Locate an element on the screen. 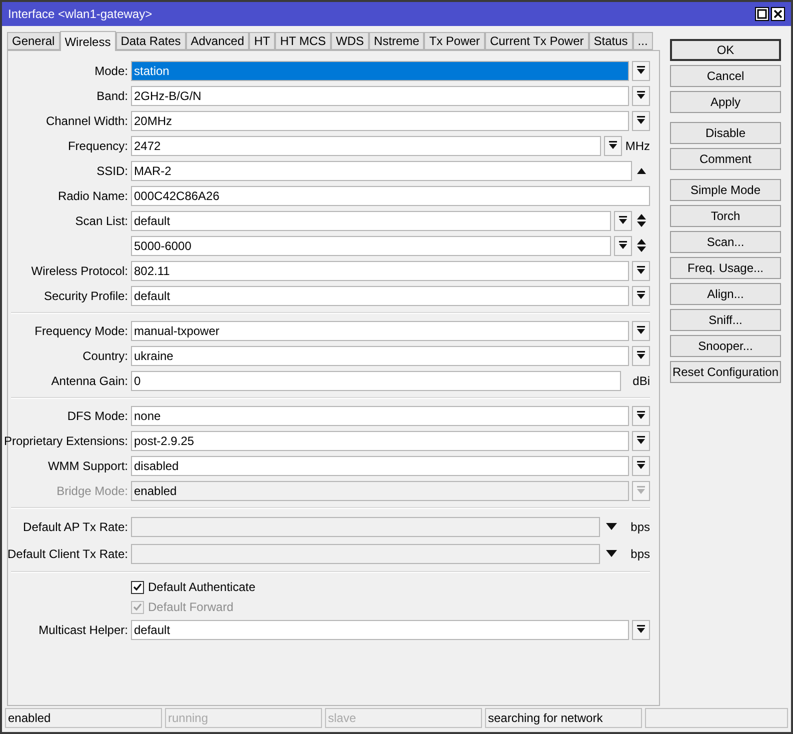  input-field: station is located at coordinates (380, 70).